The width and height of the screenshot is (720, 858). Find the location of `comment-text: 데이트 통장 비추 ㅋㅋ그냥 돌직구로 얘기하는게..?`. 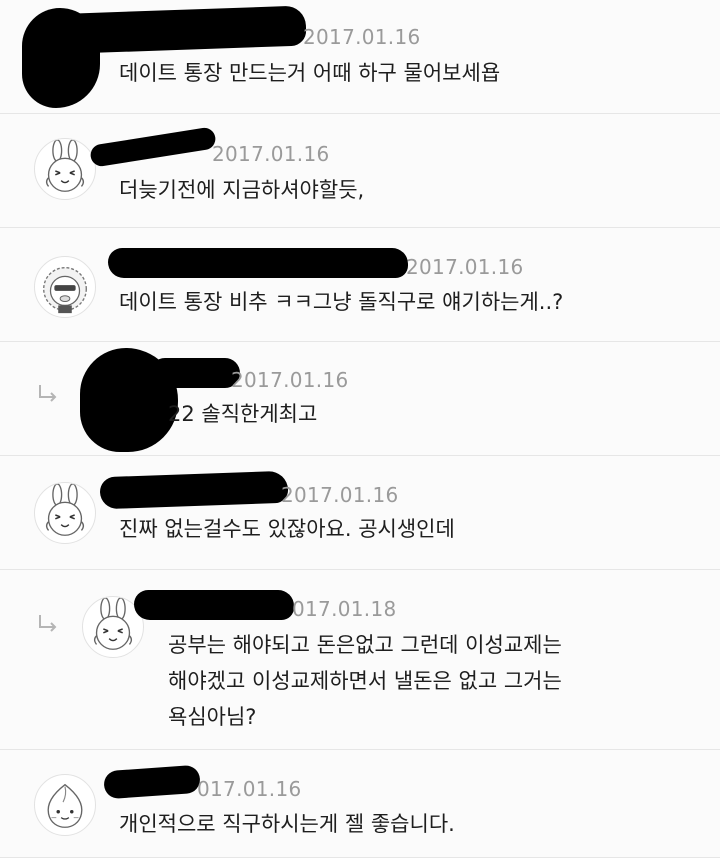

comment-text: 데이트 통장 비추 ㅋㅋ그냥 돌직구로 얘기하는게..? is located at coordinates (341, 302).